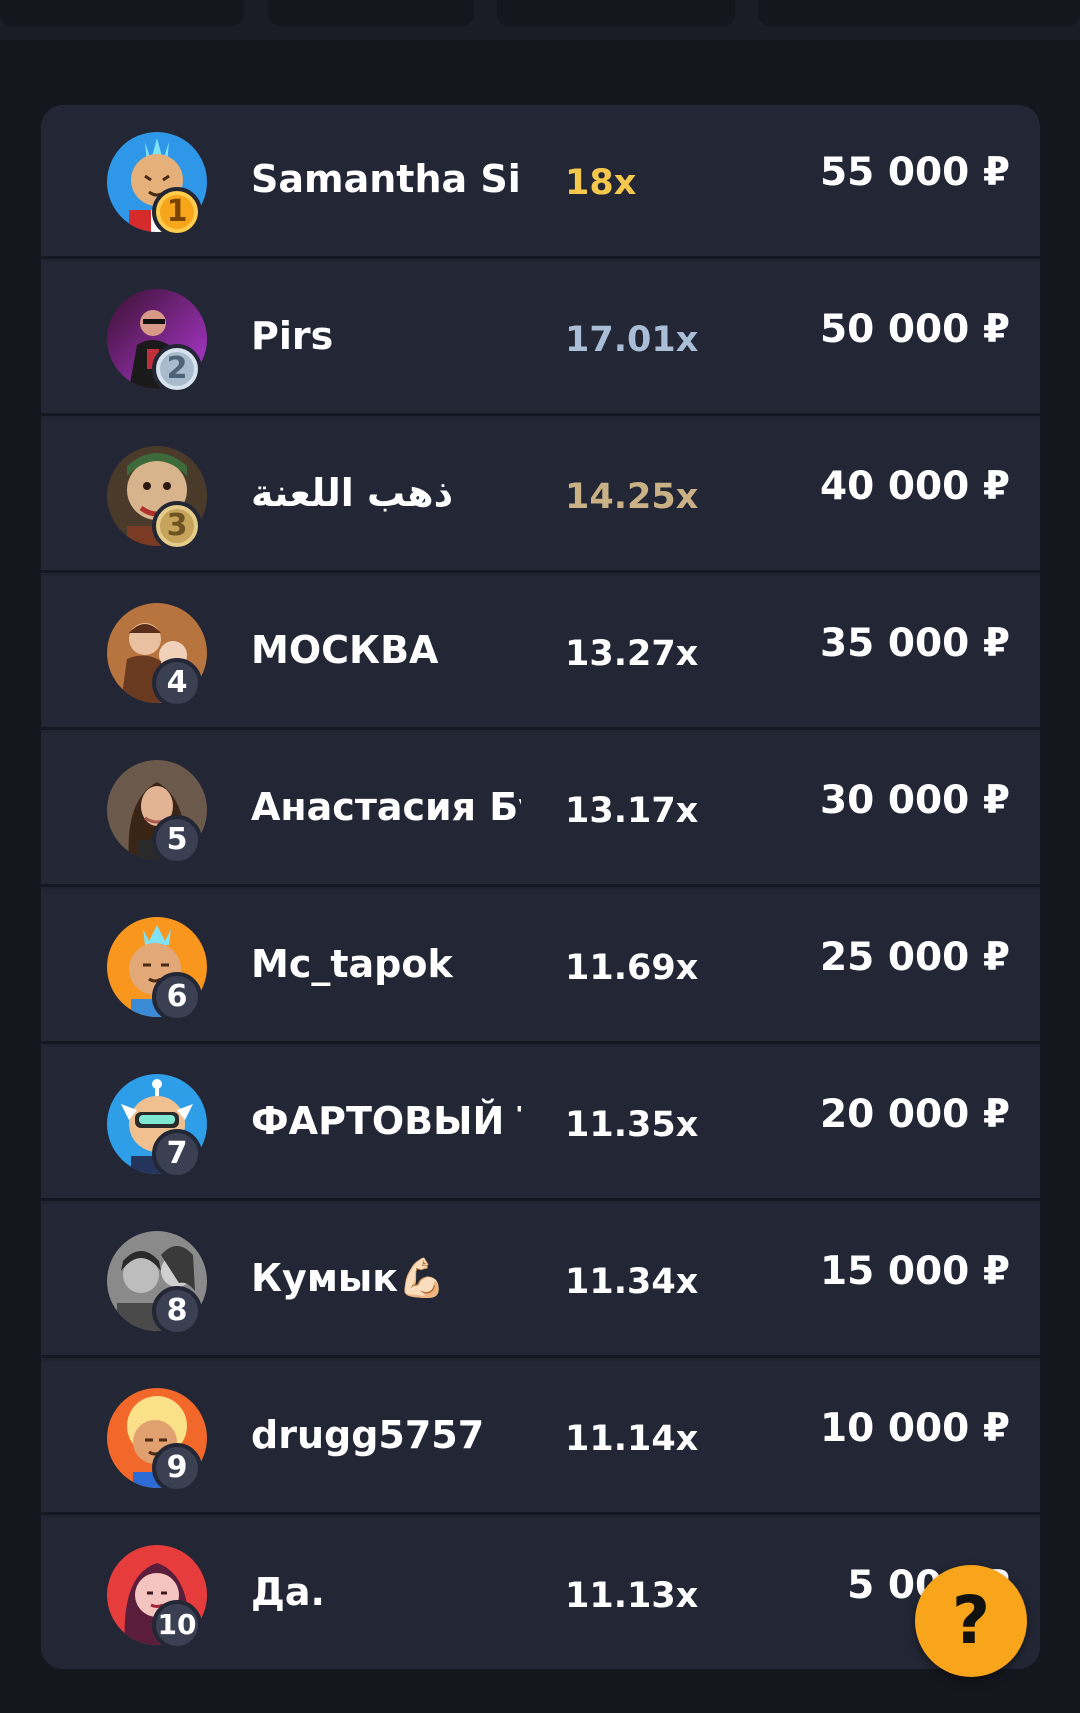 Image resolution: width=1080 pixels, height=1713 pixels. Describe the element at coordinates (540, 182) in the screenshot. I see `leaderboard-row: 1 Samantha Si... 18x 55 000 ₽` at that location.